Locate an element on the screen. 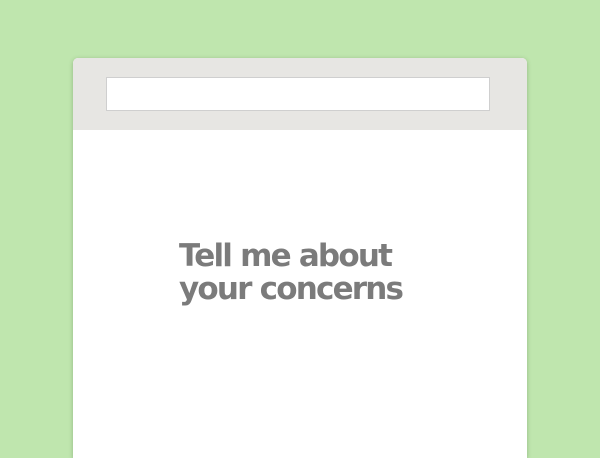 The image size is (600, 458). address-bar-input is located at coordinates (298, 94).